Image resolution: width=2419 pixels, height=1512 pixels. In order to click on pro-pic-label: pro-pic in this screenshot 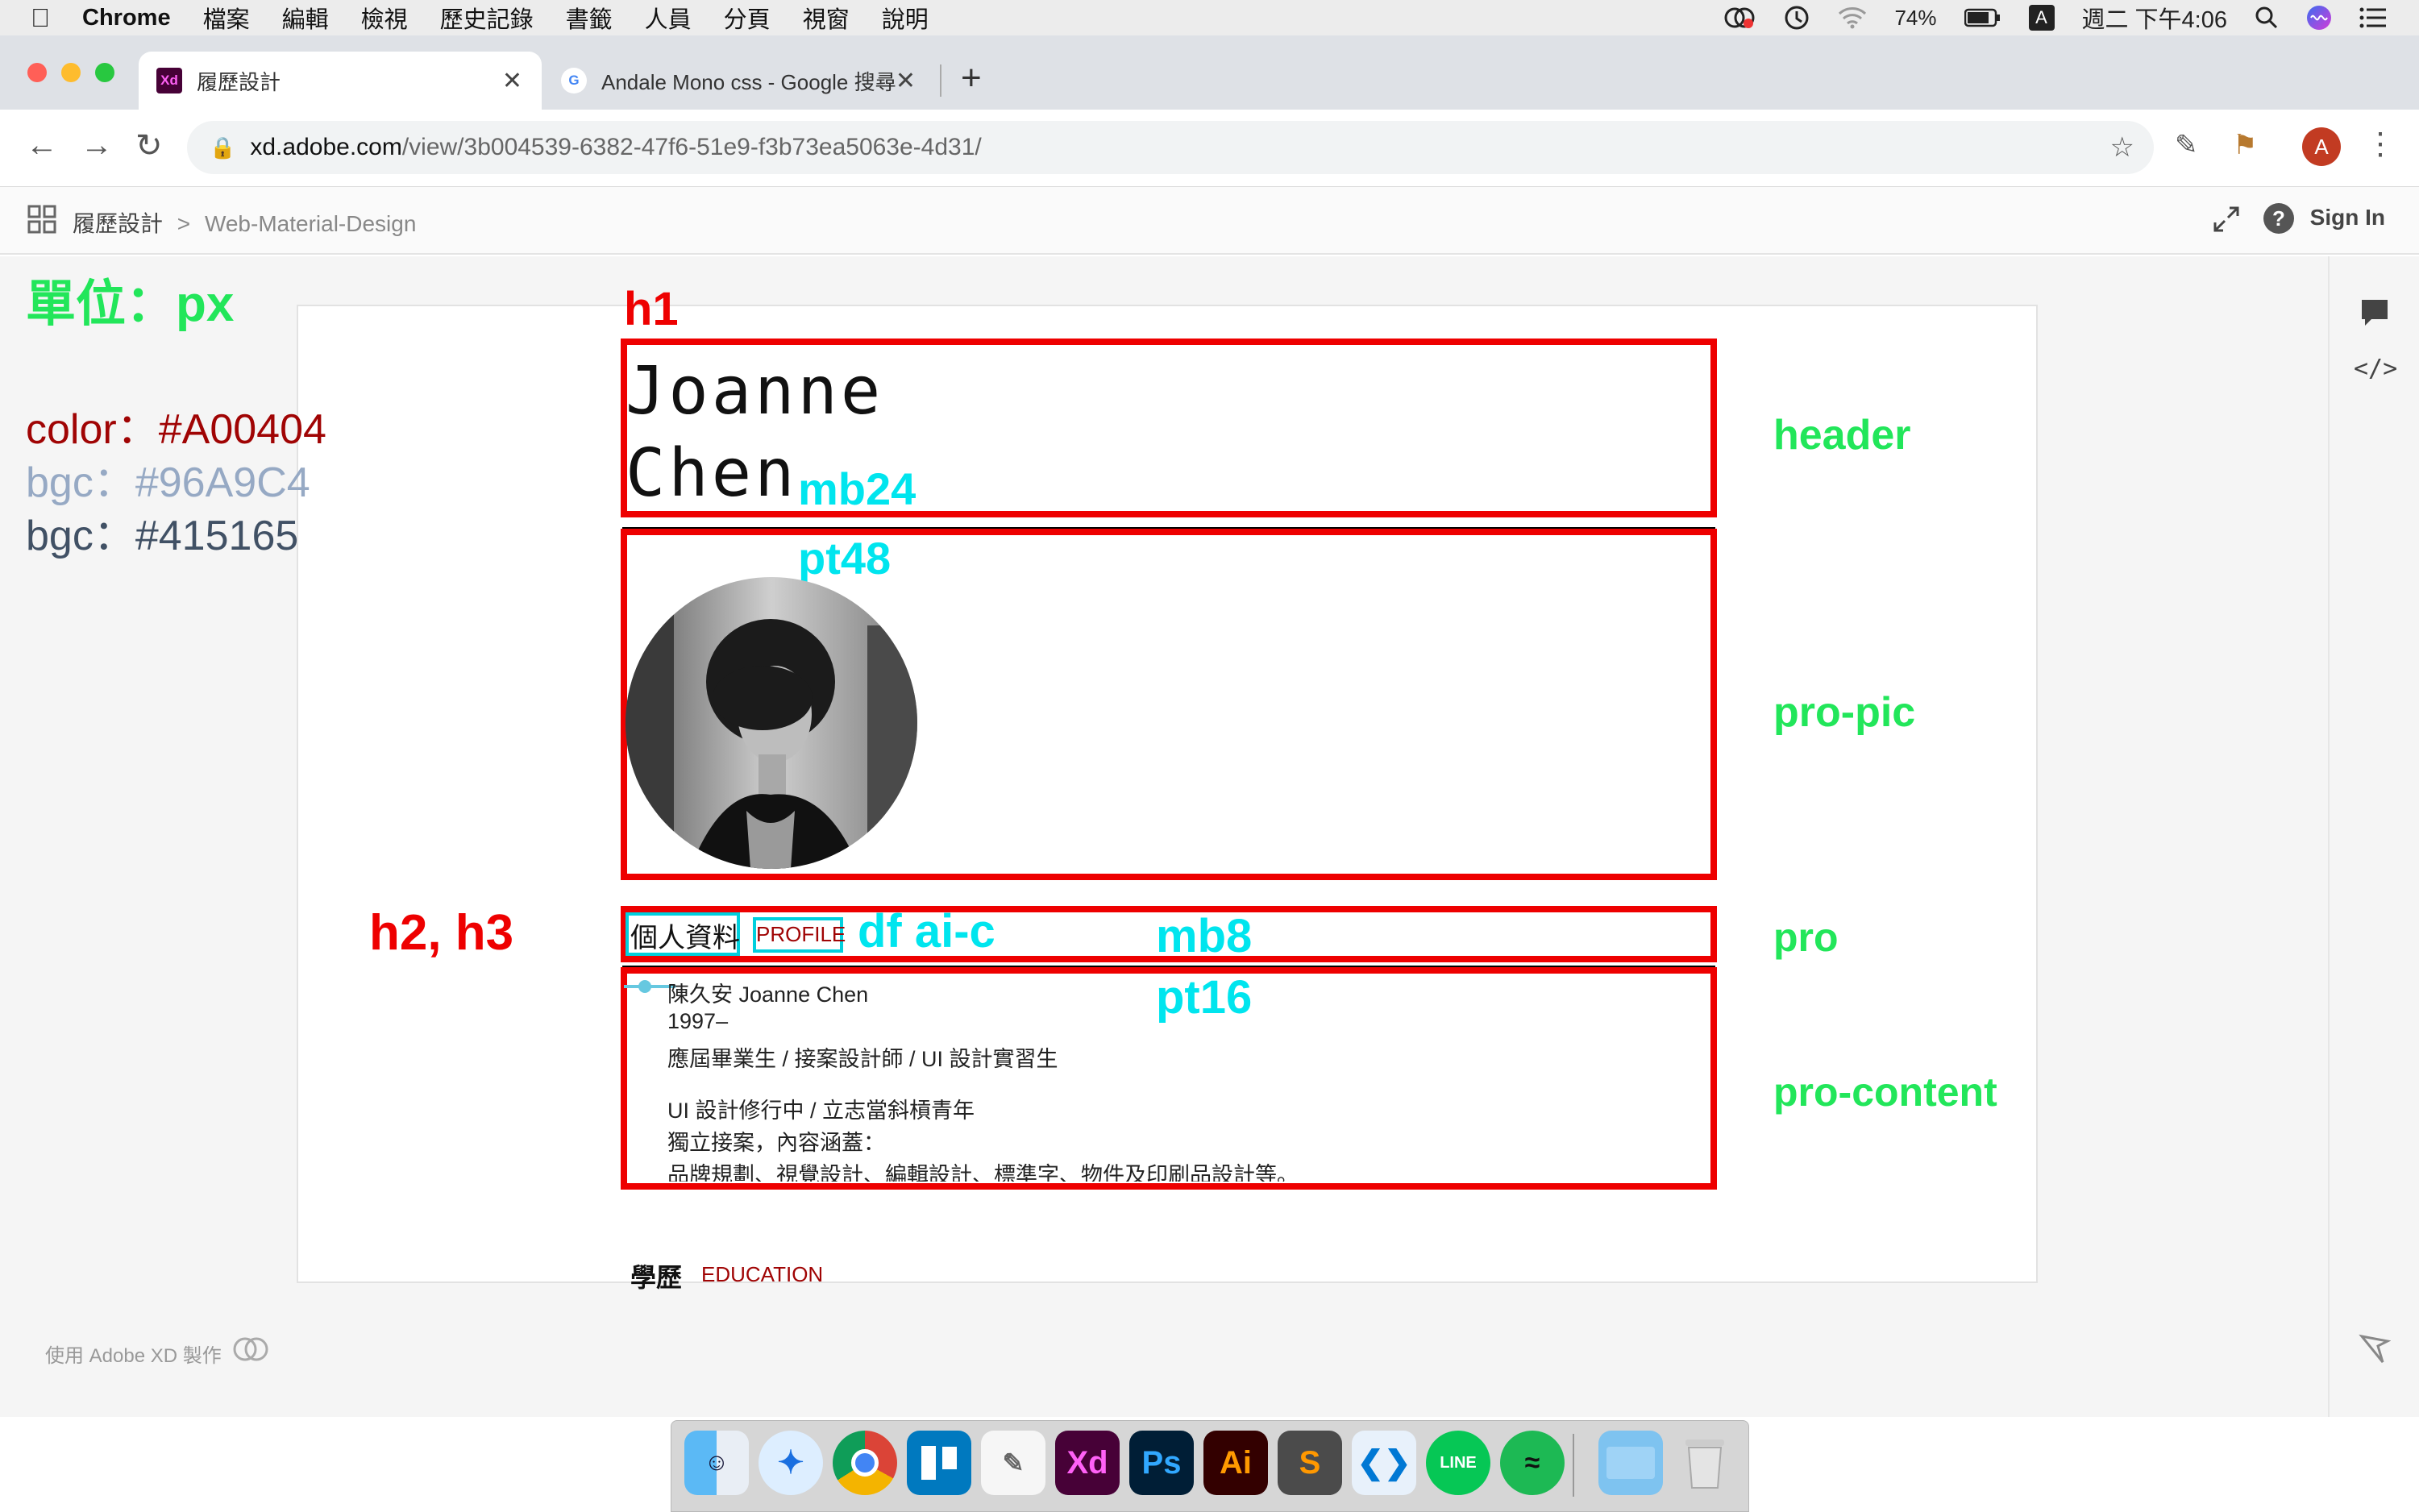, I will do `click(1844, 712)`.